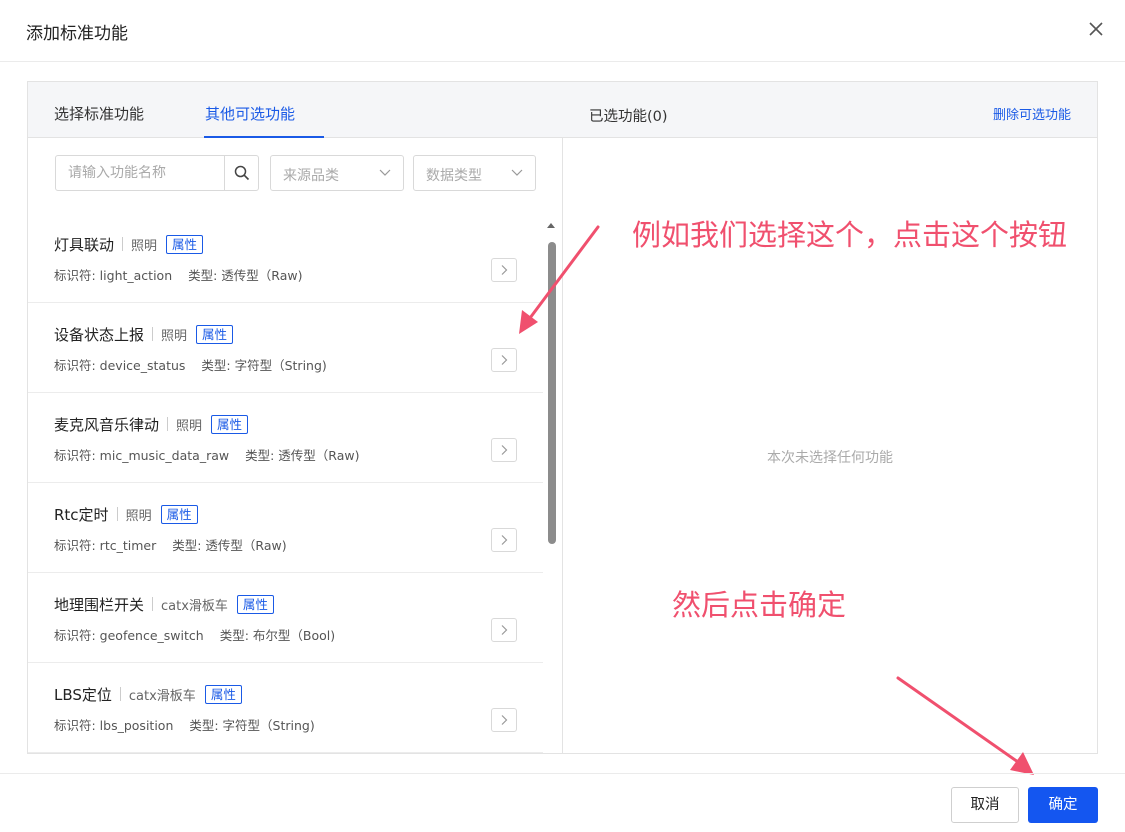 The image size is (1125, 832). I want to click on close-button, so click(1096, 29).